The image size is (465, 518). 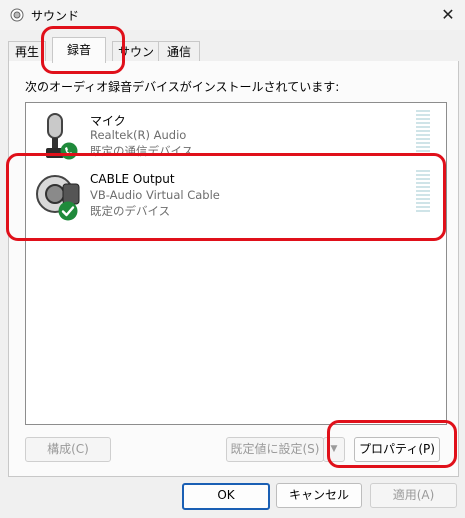 What do you see at coordinates (138, 135) in the screenshot?
I see `device-driver: Realtek(R) Audio` at bounding box center [138, 135].